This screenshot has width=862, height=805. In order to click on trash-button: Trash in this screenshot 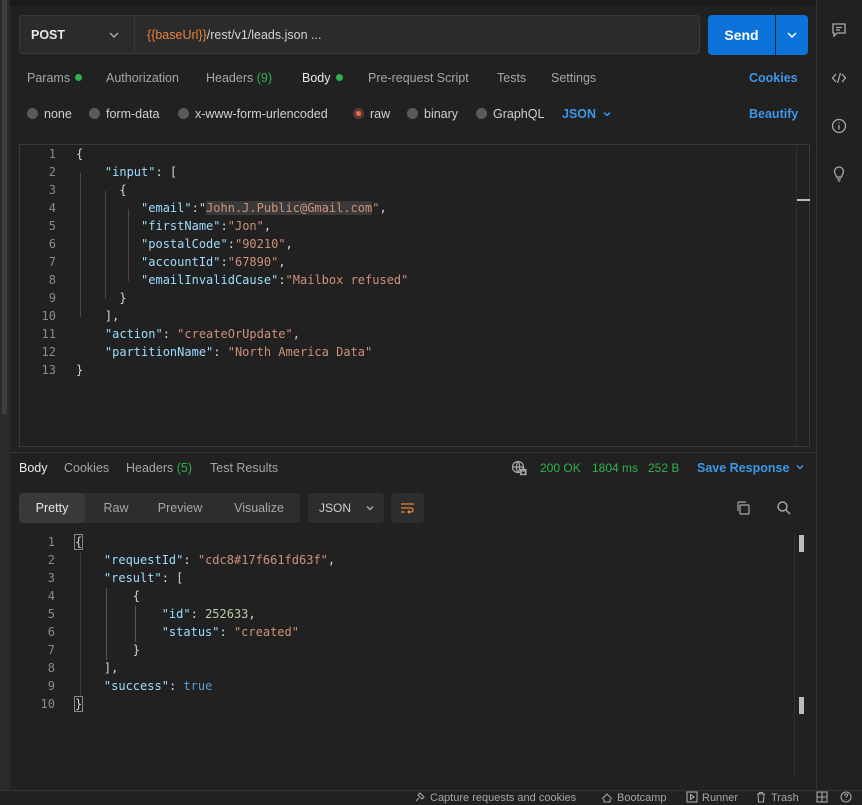, I will do `click(777, 797)`.